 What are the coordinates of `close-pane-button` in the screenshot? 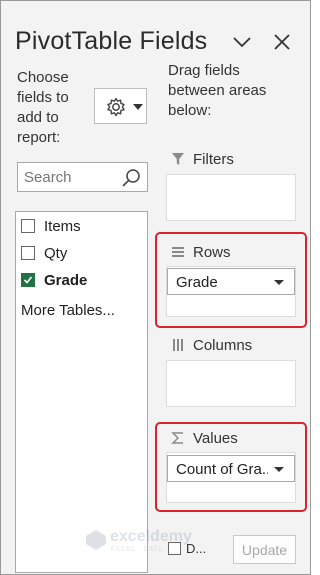 It's located at (282, 42).